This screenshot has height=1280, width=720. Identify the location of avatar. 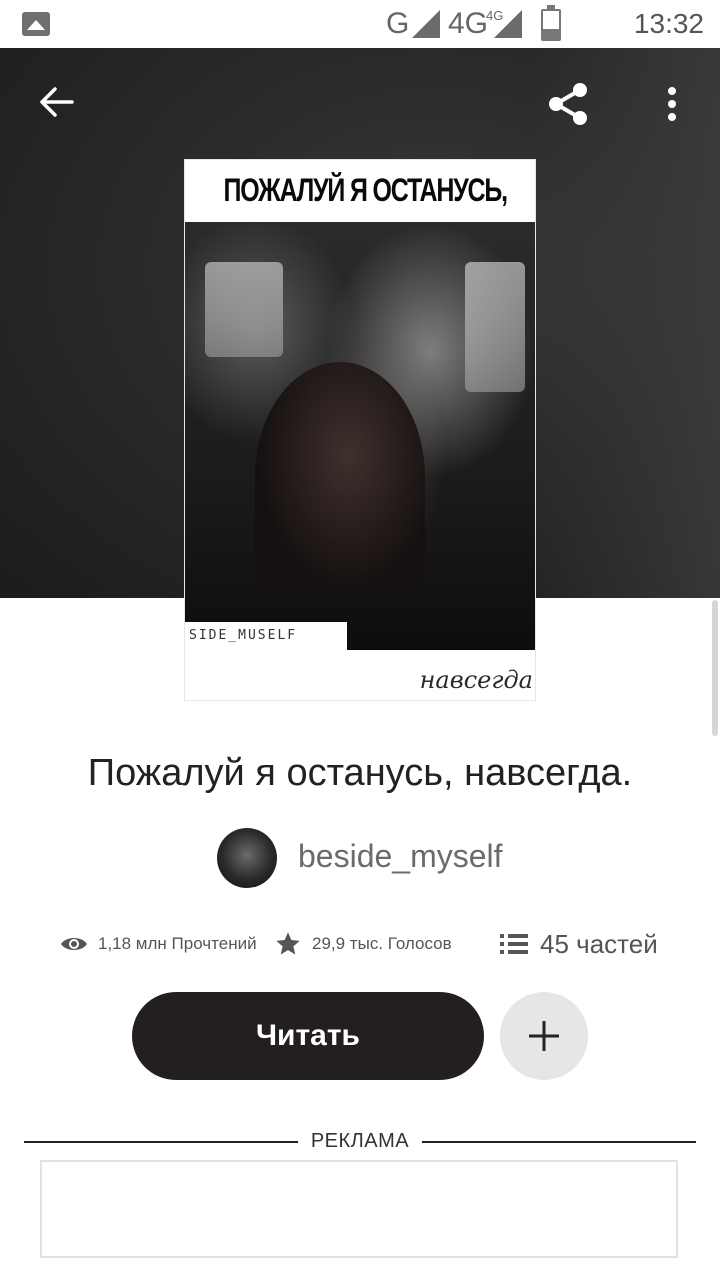
(247, 858).